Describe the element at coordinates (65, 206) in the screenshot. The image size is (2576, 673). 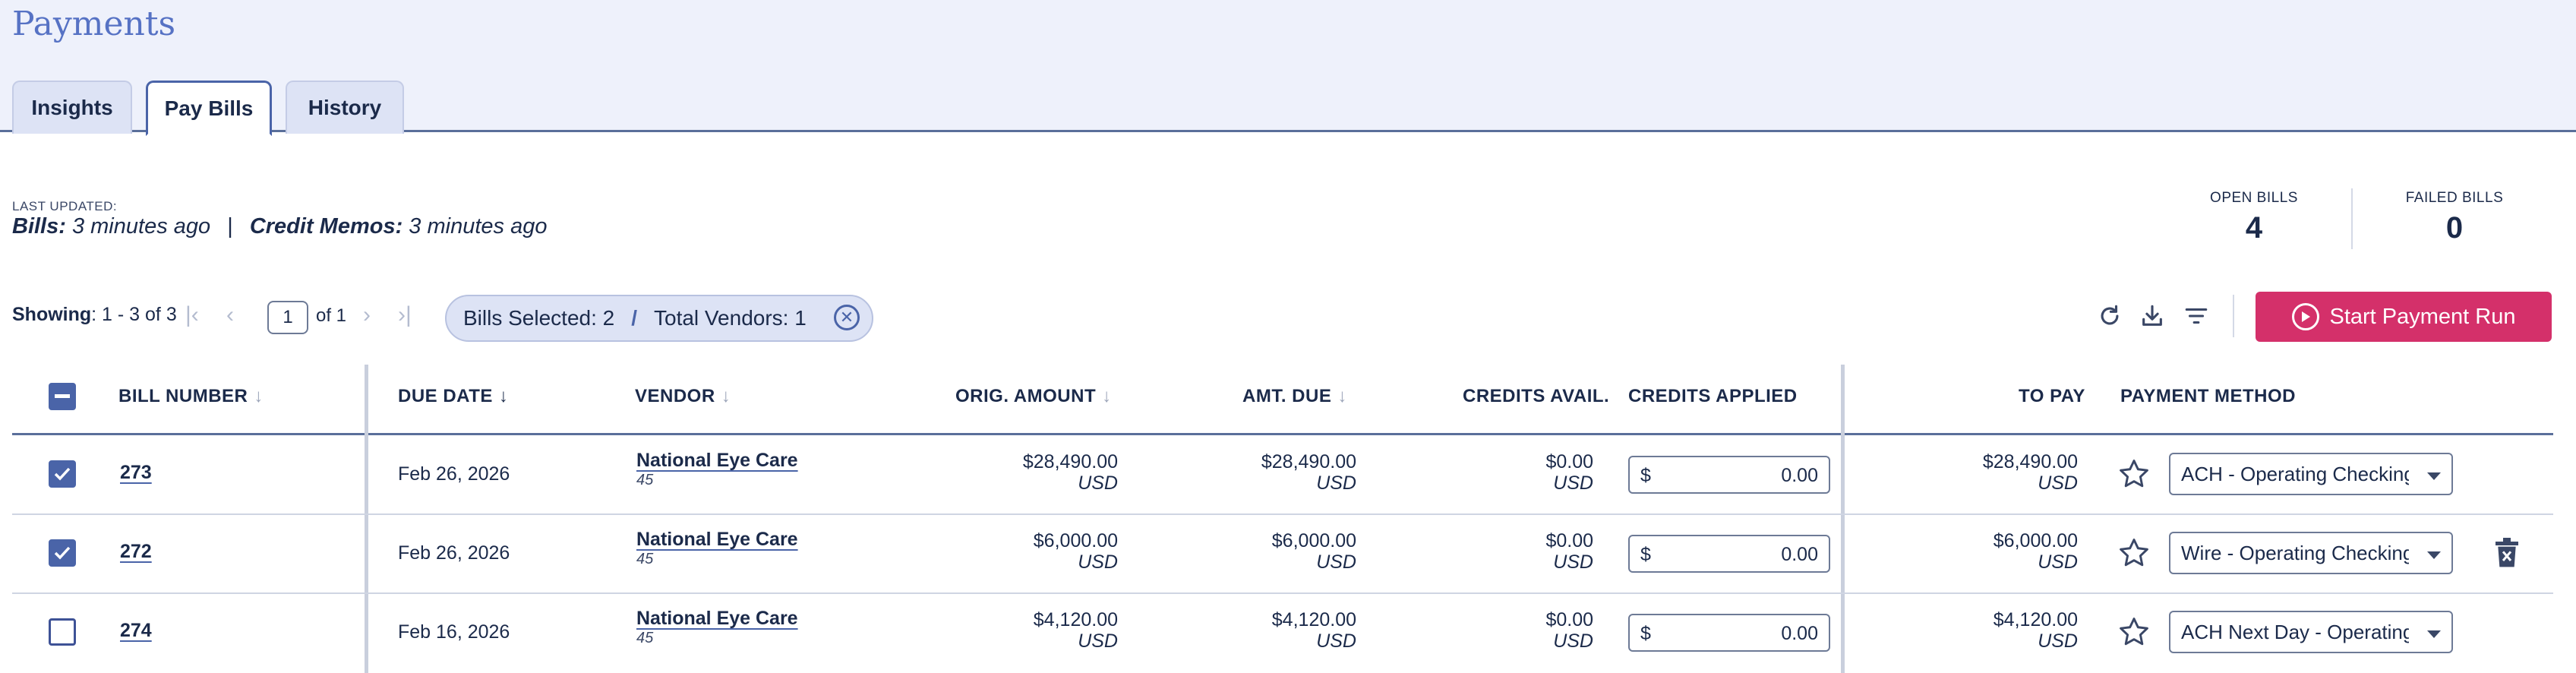
I see `last-updated-label: LAST UPDATED:` at that location.